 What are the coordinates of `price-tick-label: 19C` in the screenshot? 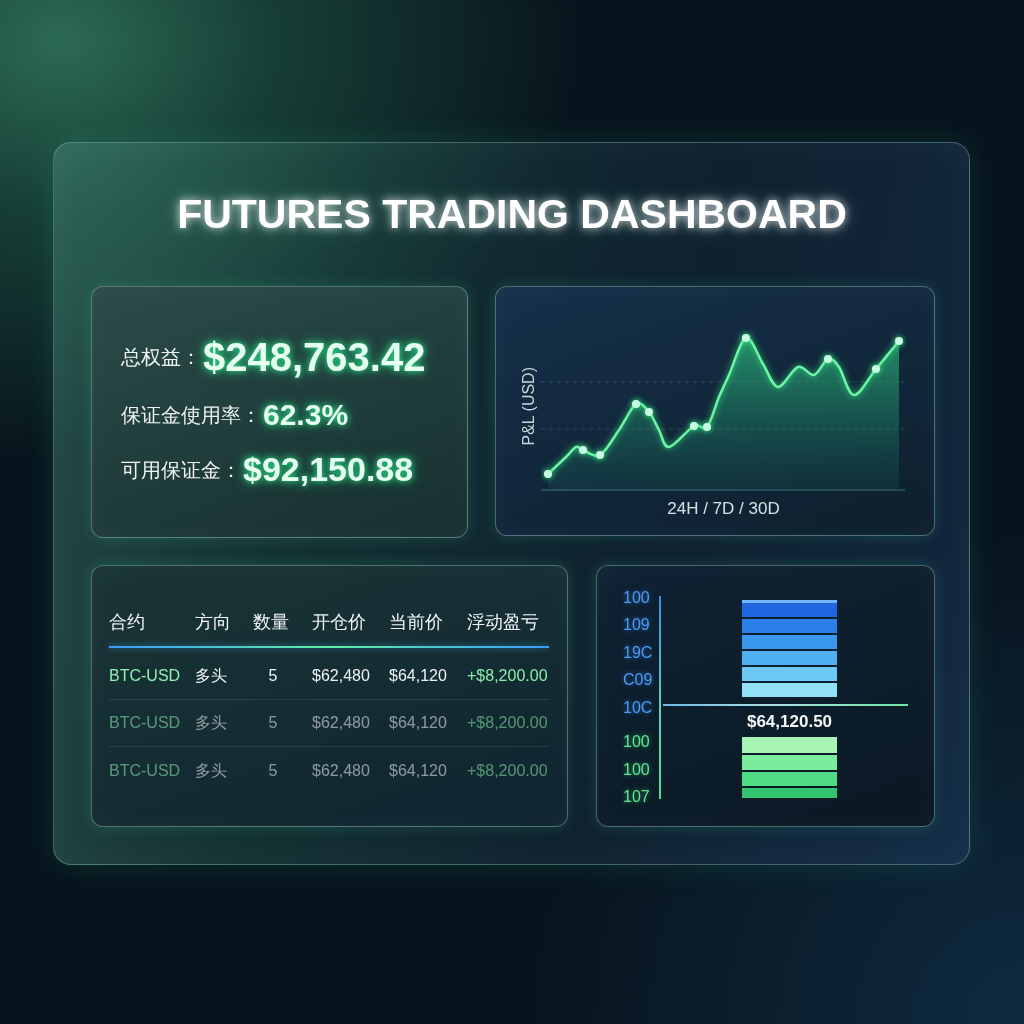 It's located at (638, 652).